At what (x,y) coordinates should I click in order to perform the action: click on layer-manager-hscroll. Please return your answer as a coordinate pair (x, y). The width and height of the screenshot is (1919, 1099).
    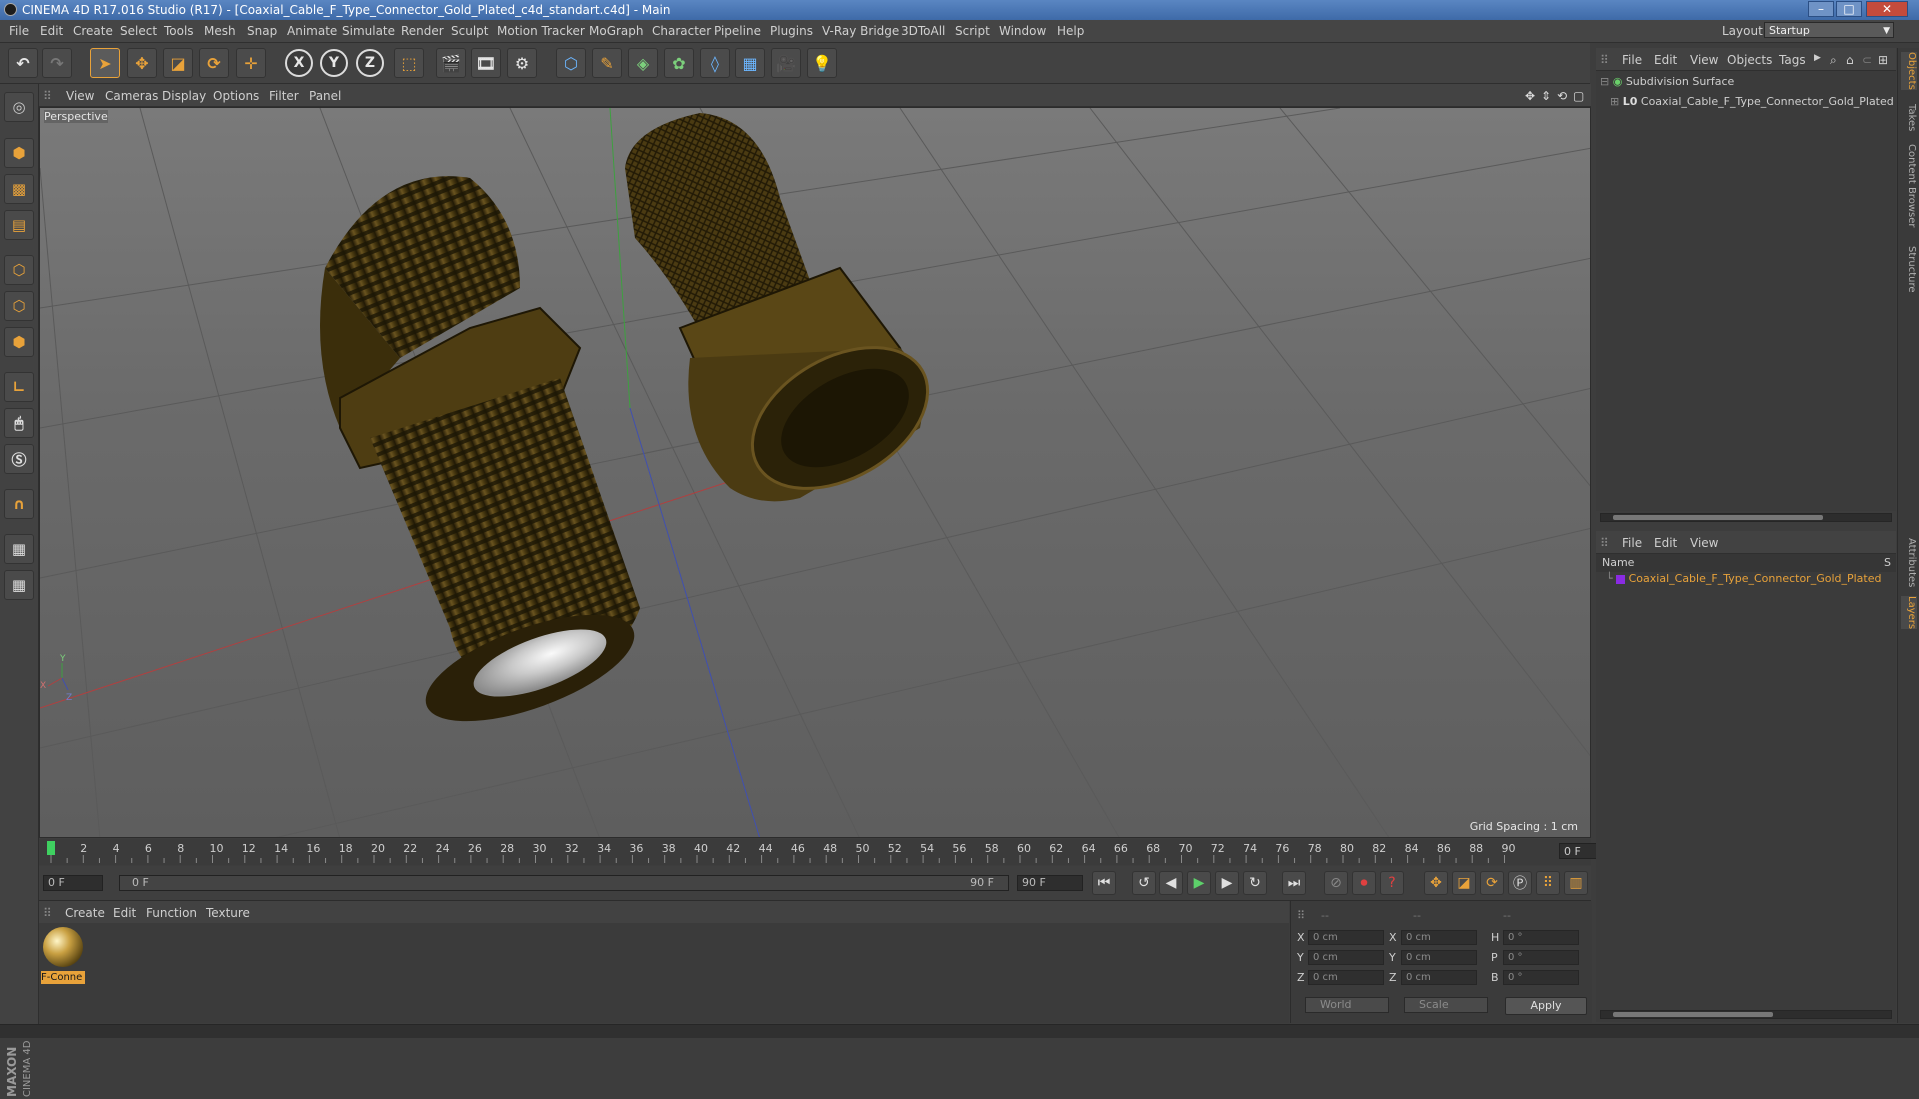
    Looking at the image, I should click on (1746, 1014).